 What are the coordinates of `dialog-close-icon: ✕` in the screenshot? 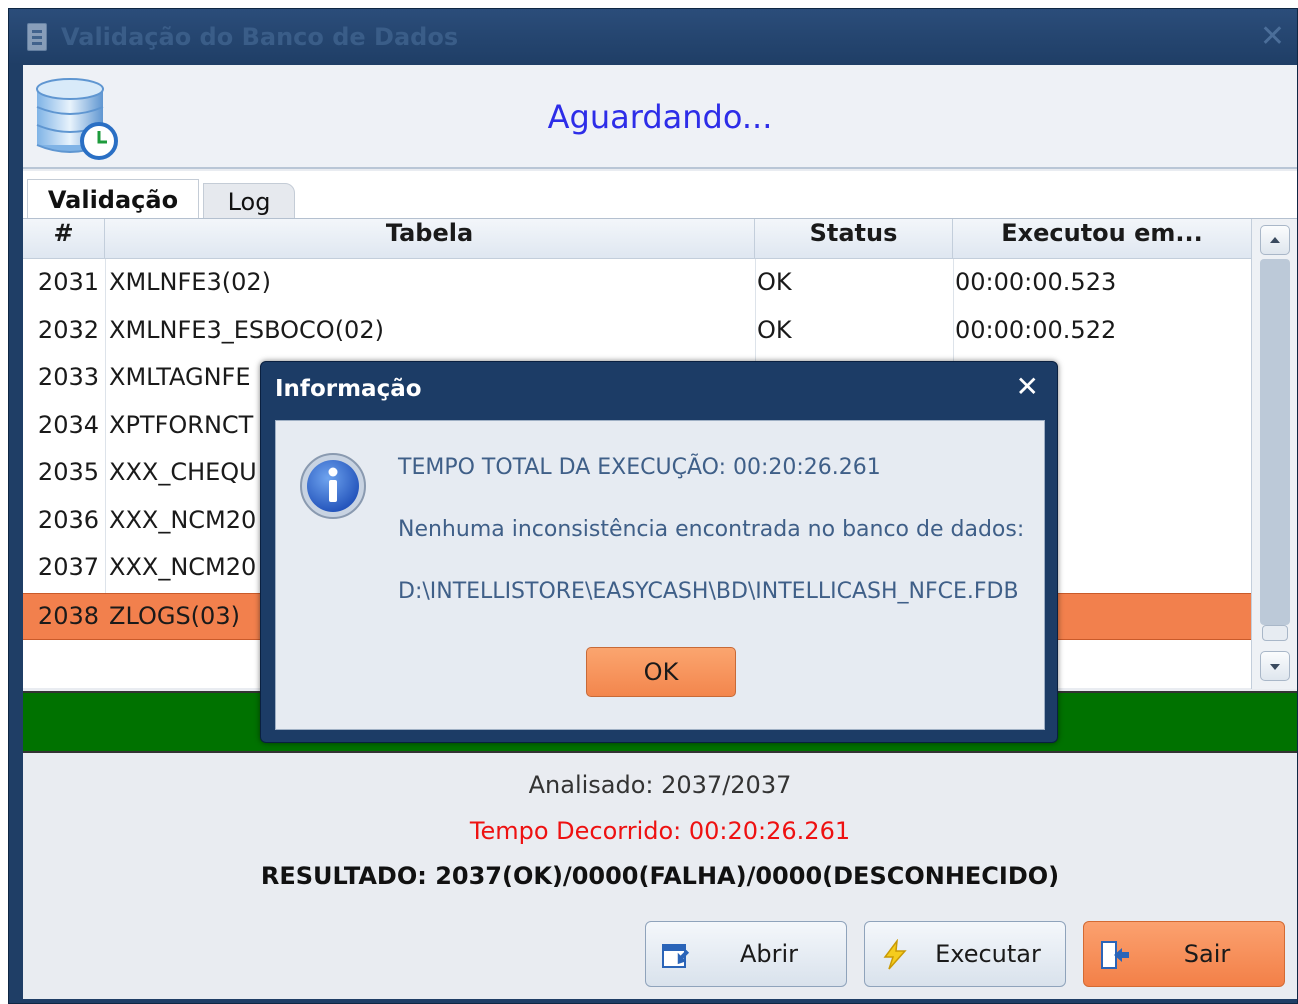 It's located at (1027, 386).